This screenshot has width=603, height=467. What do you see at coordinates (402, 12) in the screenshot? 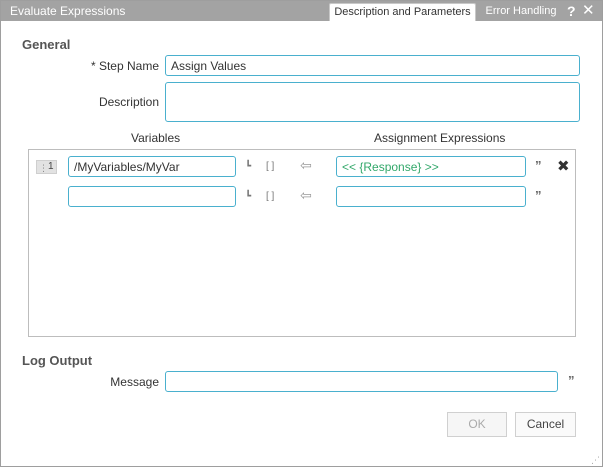
I see `tab-description-and-parameters: Description and Parameters` at bounding box center [402, 12].